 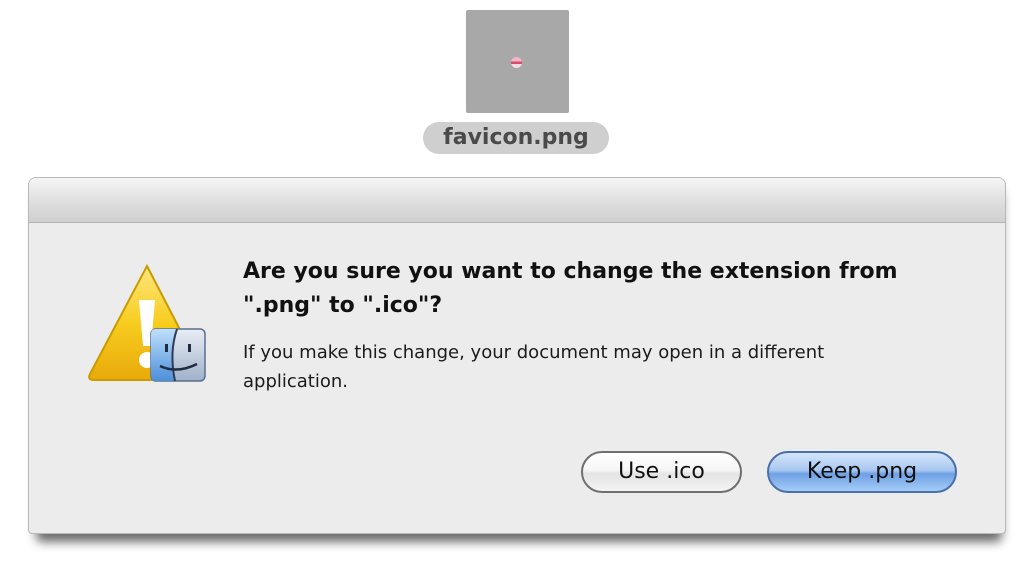 What do you see at coordinates (516, 62) in the screenshot?
I see `favicon-preview-icon` at bounding box center [516, 62].